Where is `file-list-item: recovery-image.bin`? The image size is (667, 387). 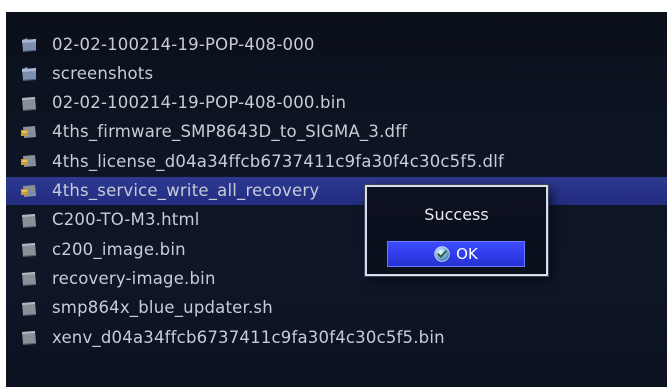
file-list-item: recovery-image.bin is located at coordinates (336, 278).